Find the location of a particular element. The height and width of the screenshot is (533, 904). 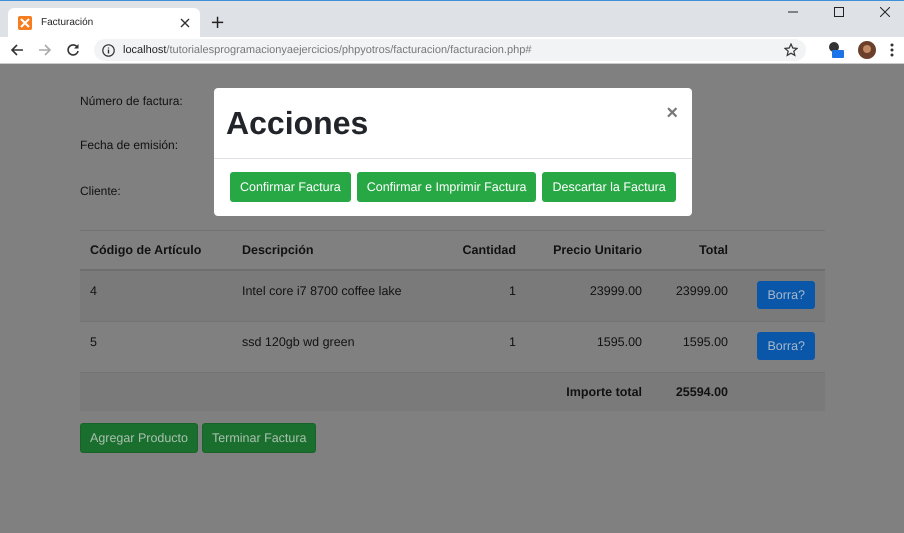

tab-title: Facturación is located at coordinates (67, 22).